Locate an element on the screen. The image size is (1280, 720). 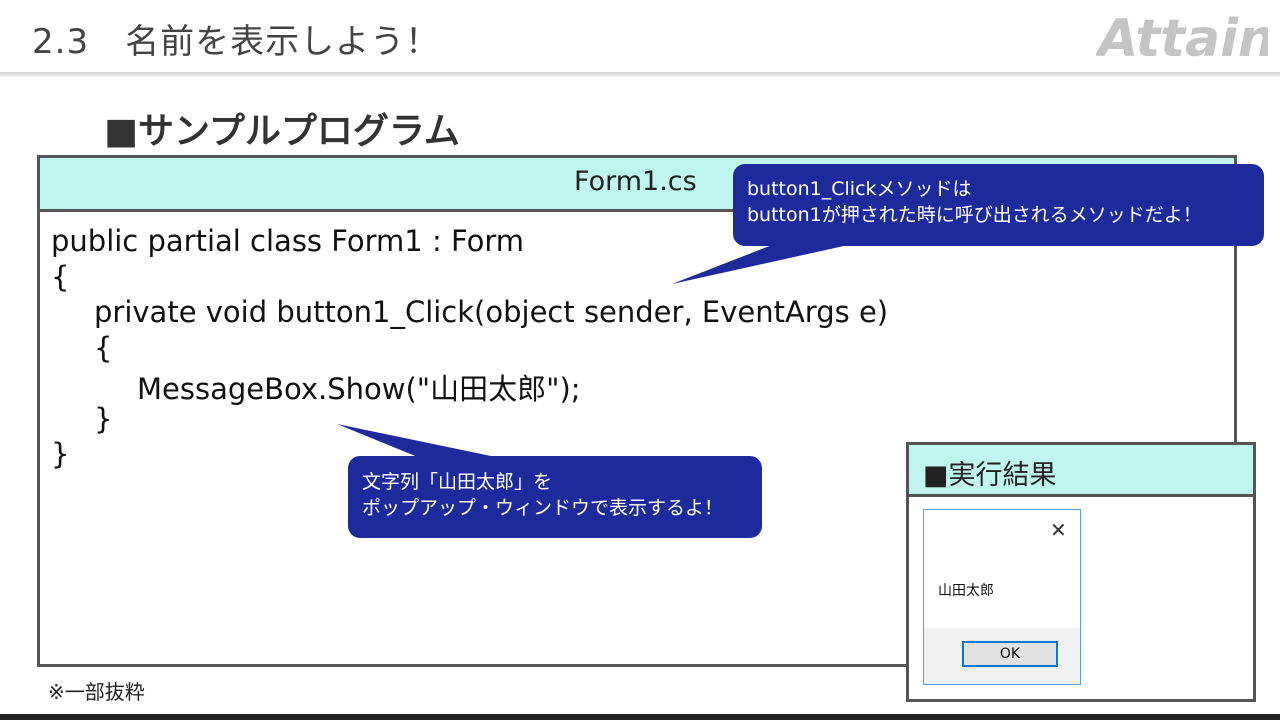
code-line-4: { is located at coordinates (103, 348).